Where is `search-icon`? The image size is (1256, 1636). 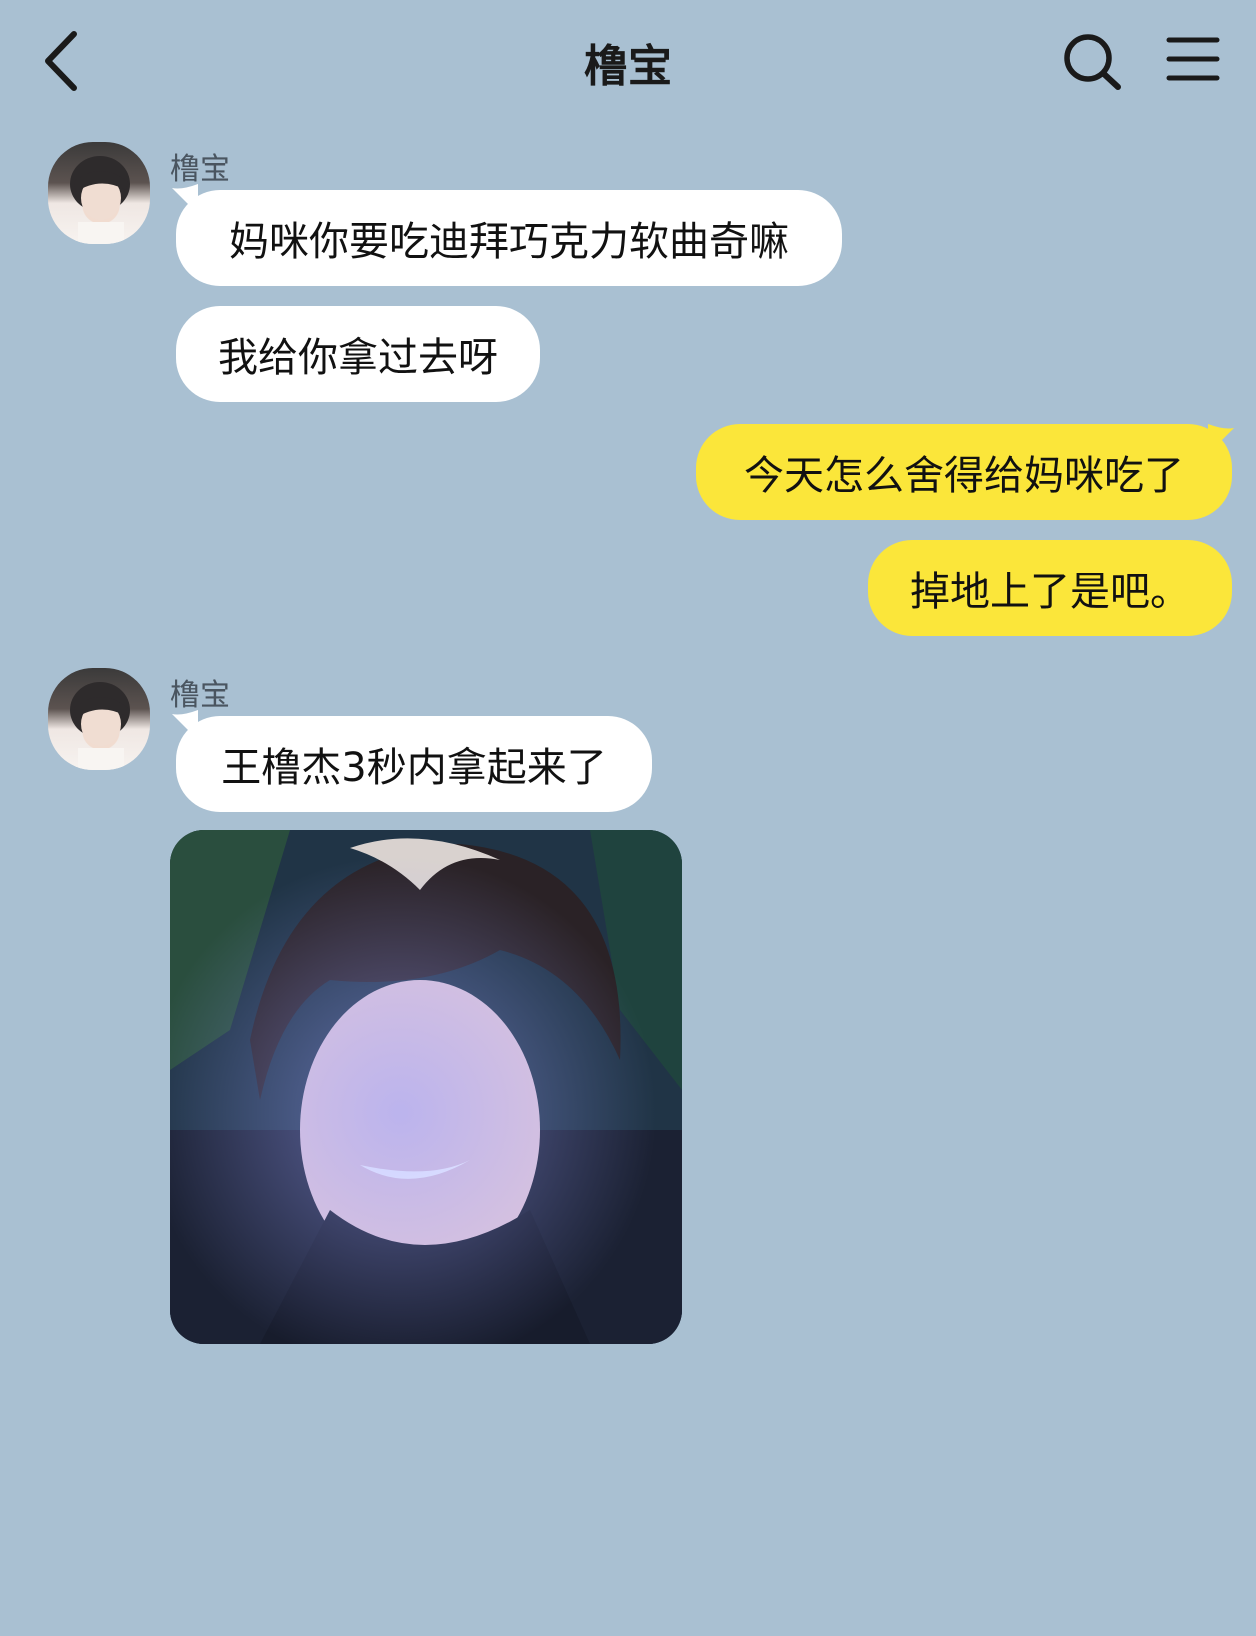 search-icon is located at coordinates (1092, 62).